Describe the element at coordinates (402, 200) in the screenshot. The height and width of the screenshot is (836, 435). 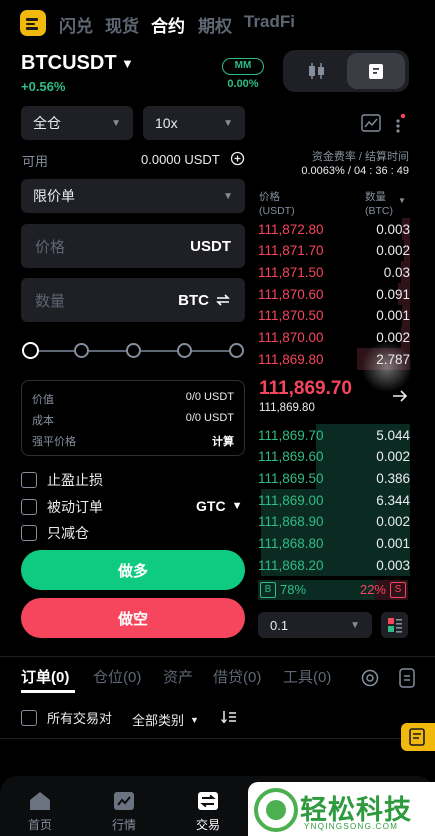
I see `qty-unit-caret-icon: ▼` at that location.